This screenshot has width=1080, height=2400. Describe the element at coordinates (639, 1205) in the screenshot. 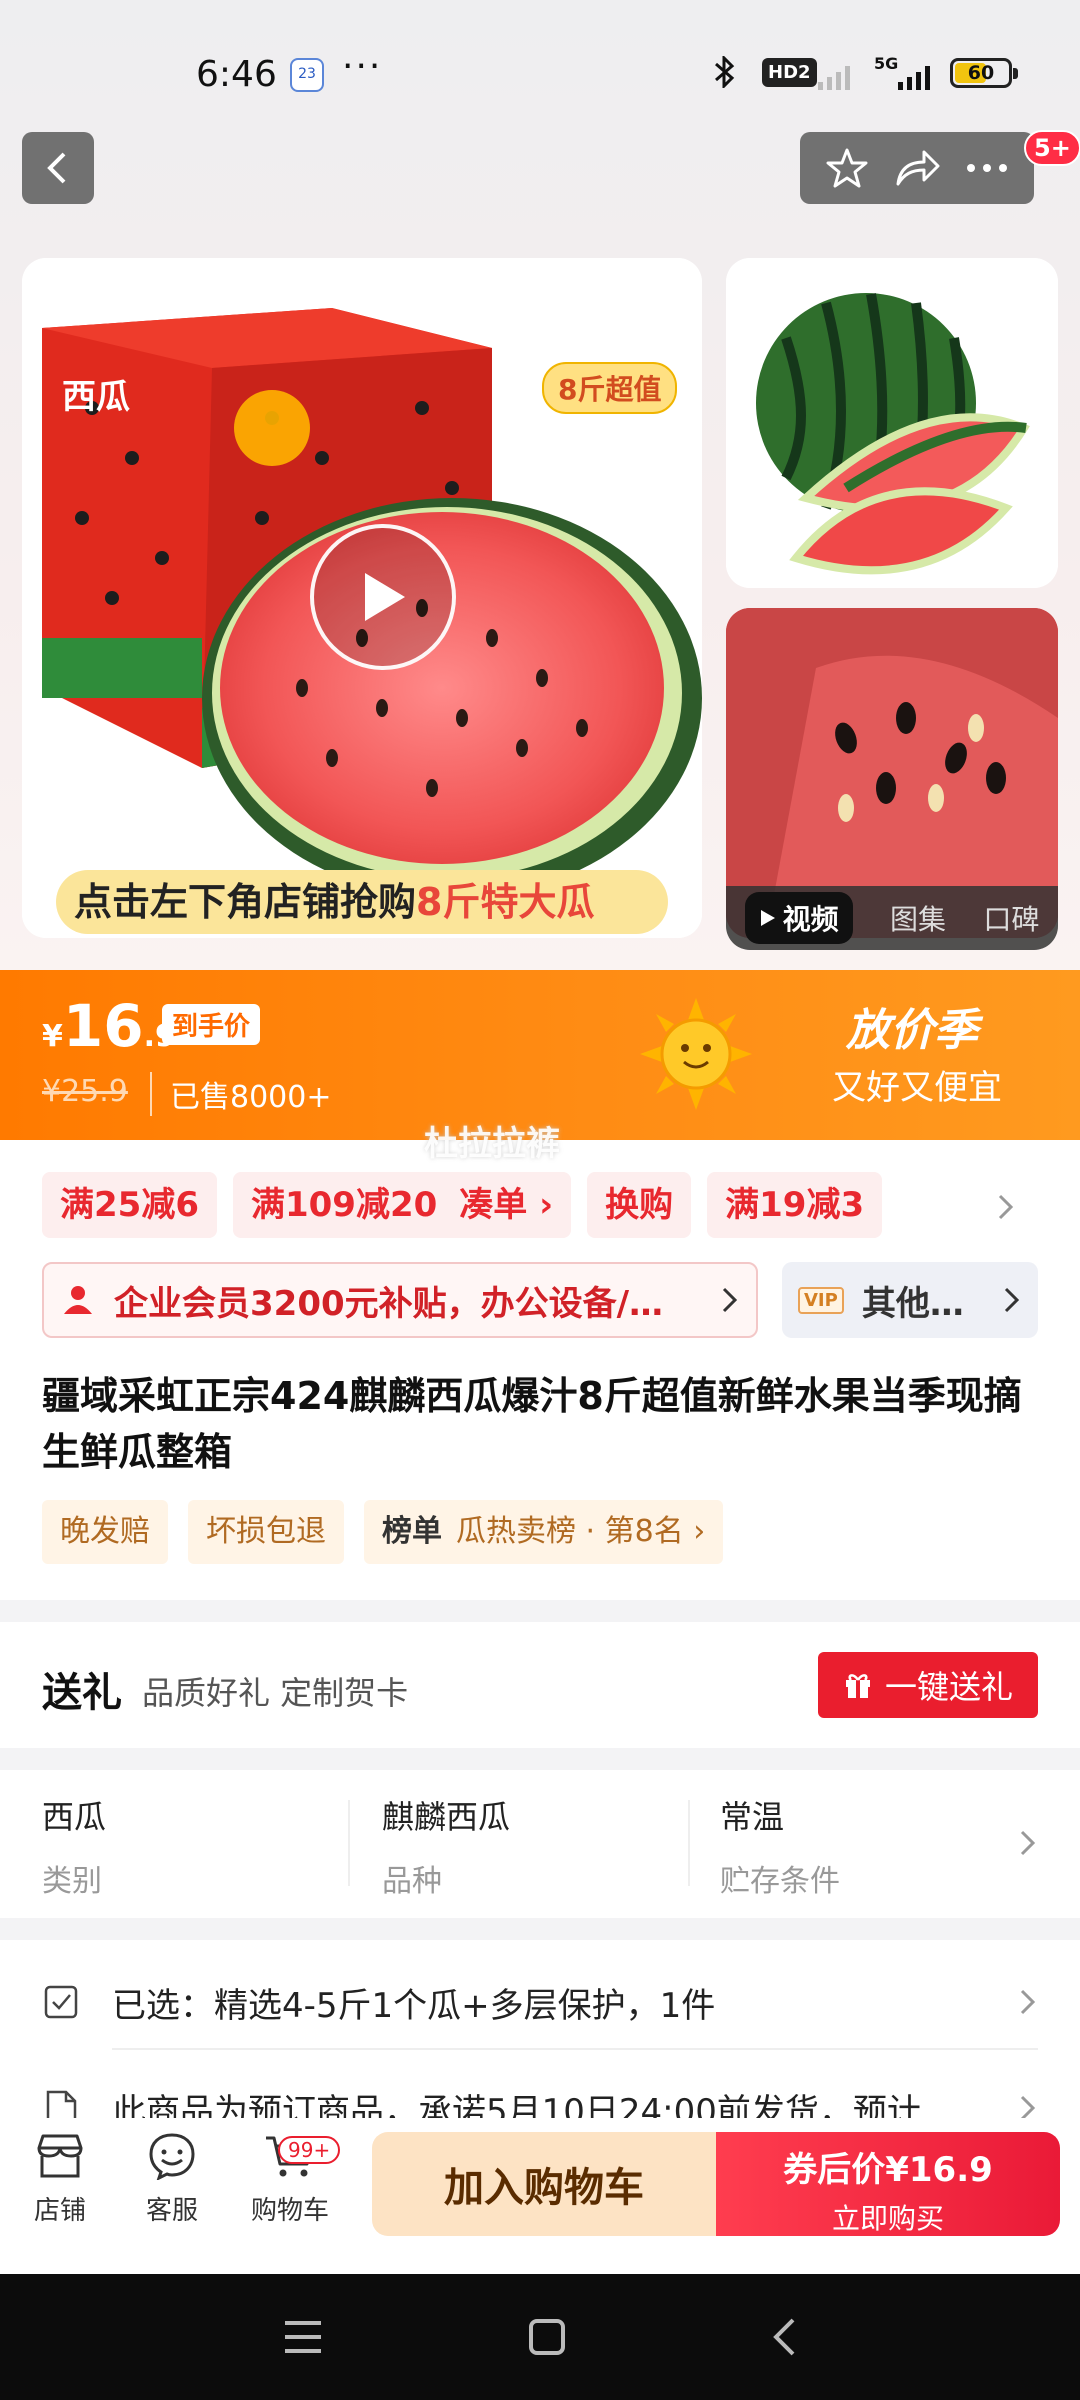

I see `promo-exchange: 换购` at that location.